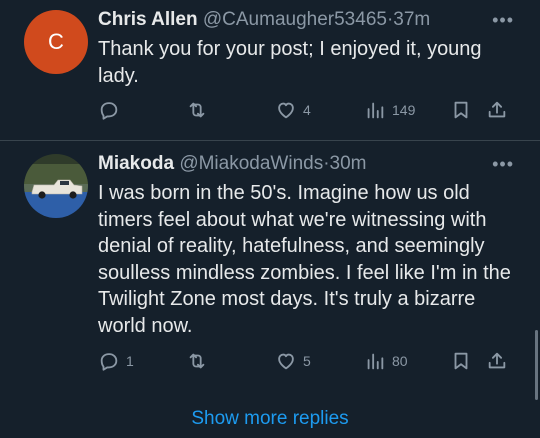  I want to click on views-count: 80, so click(400, 361).